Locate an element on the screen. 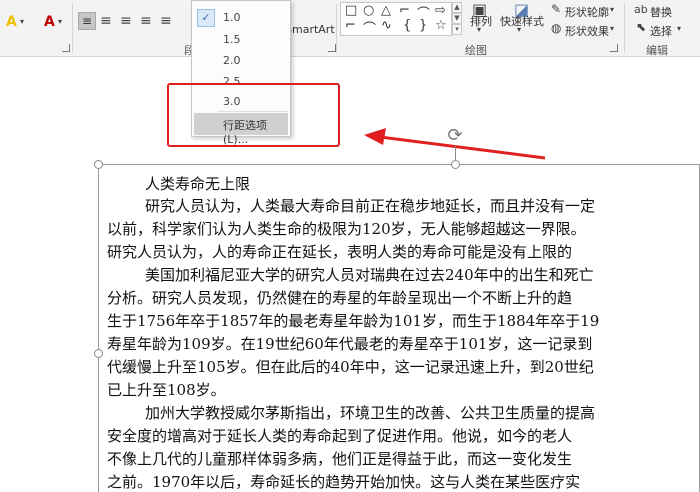 This screenshot has height=492, width=700. line-spacing-option-1: ✓ 1.0 is located at coordinates (241, 17).